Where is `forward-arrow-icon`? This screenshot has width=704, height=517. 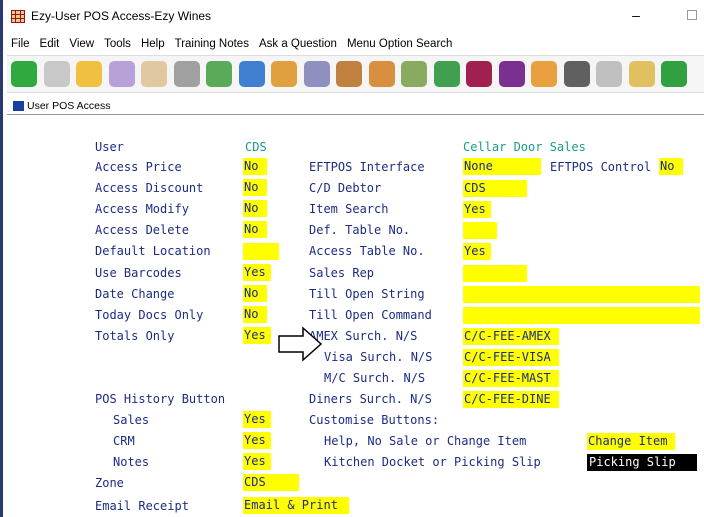 forward-arrow-icon is located at coordinates (56, 74).